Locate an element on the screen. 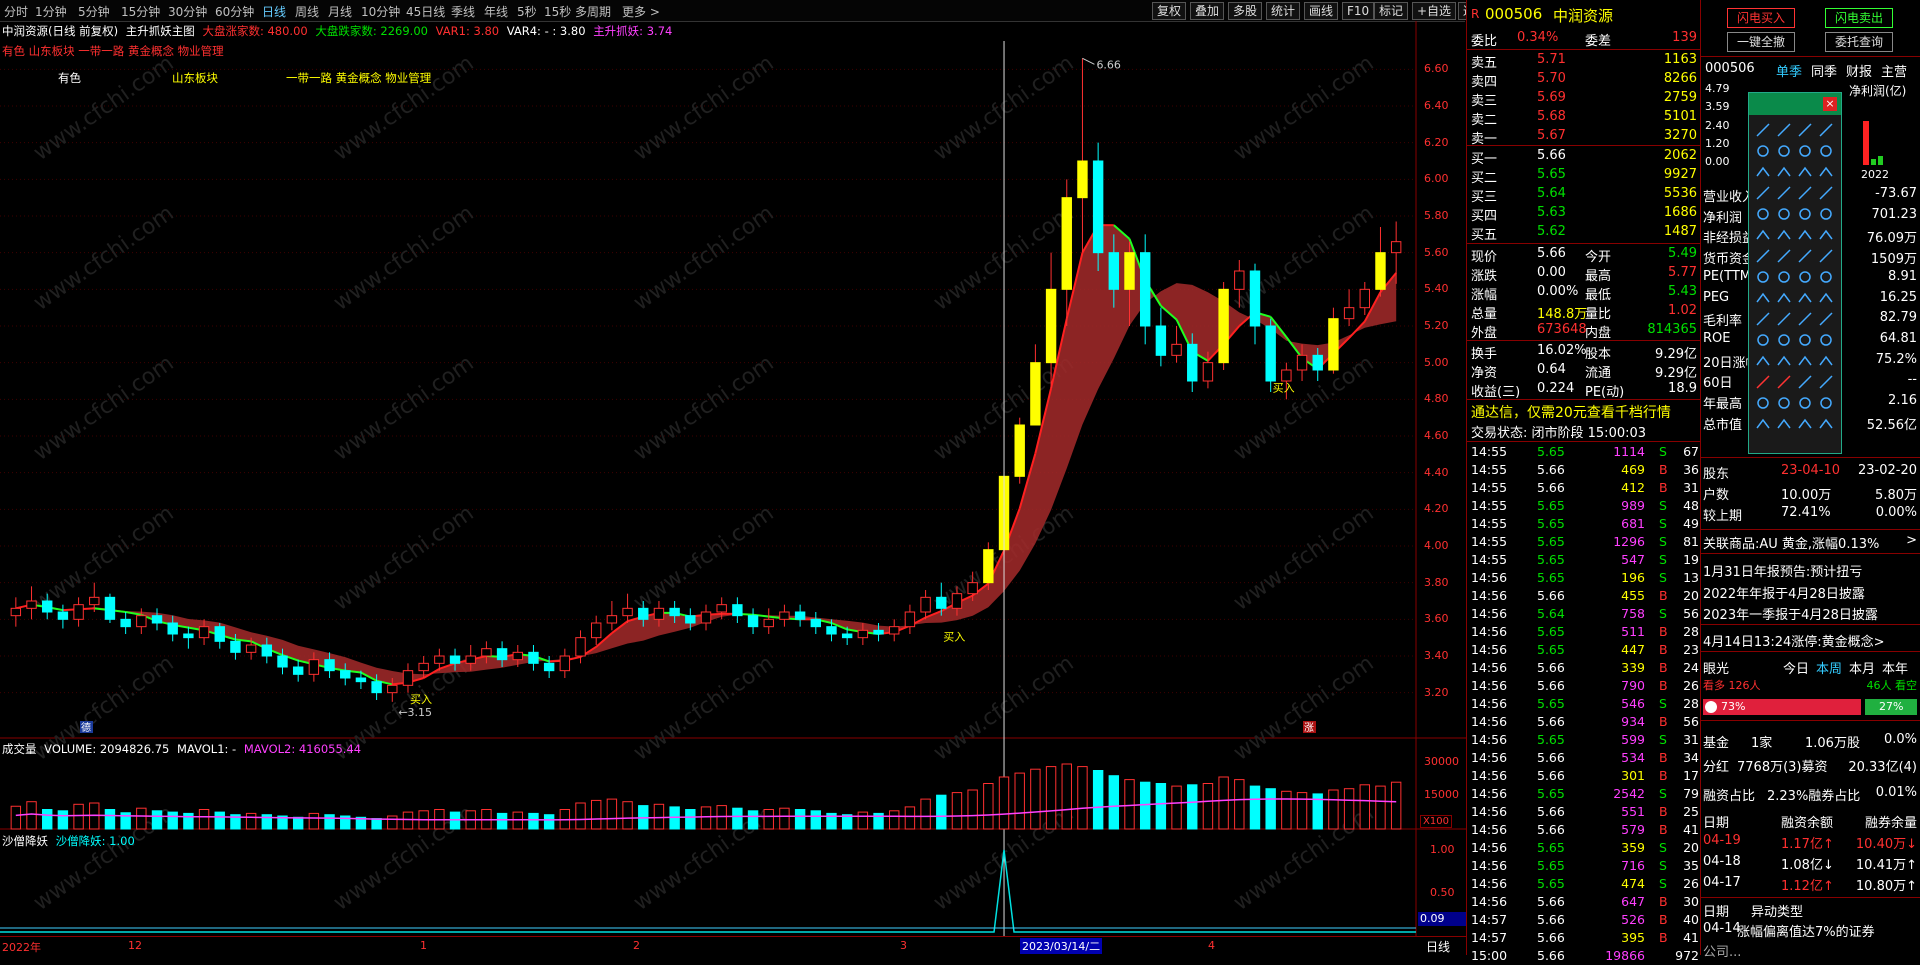  period-tab-6: 日线 is located at coordinates (274, 11).